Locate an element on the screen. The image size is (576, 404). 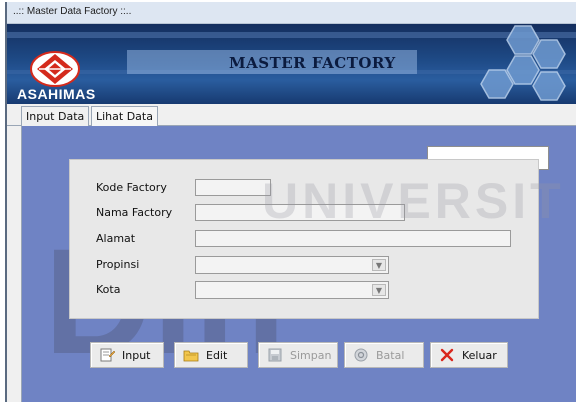
edit-button: Edit is located at coordinates (211, 355).